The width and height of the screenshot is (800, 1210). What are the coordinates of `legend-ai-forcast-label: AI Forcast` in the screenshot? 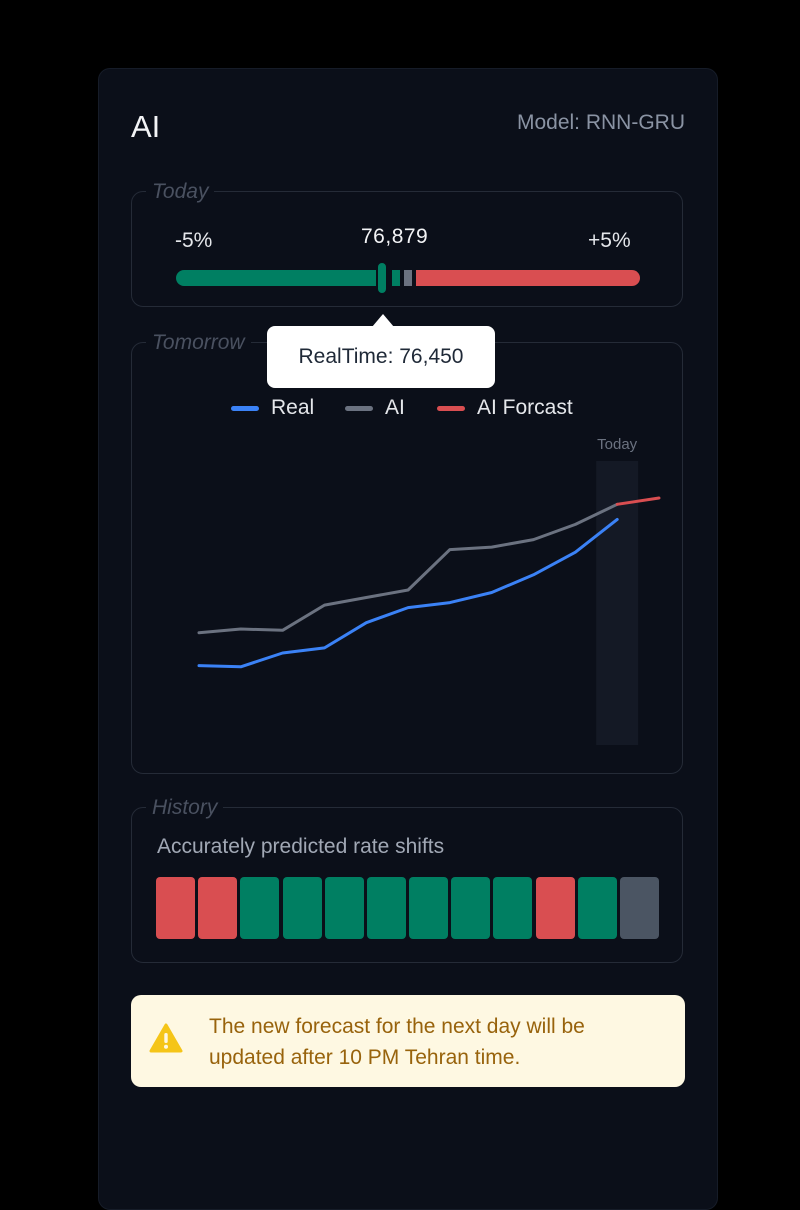 It's located at (525, 407).